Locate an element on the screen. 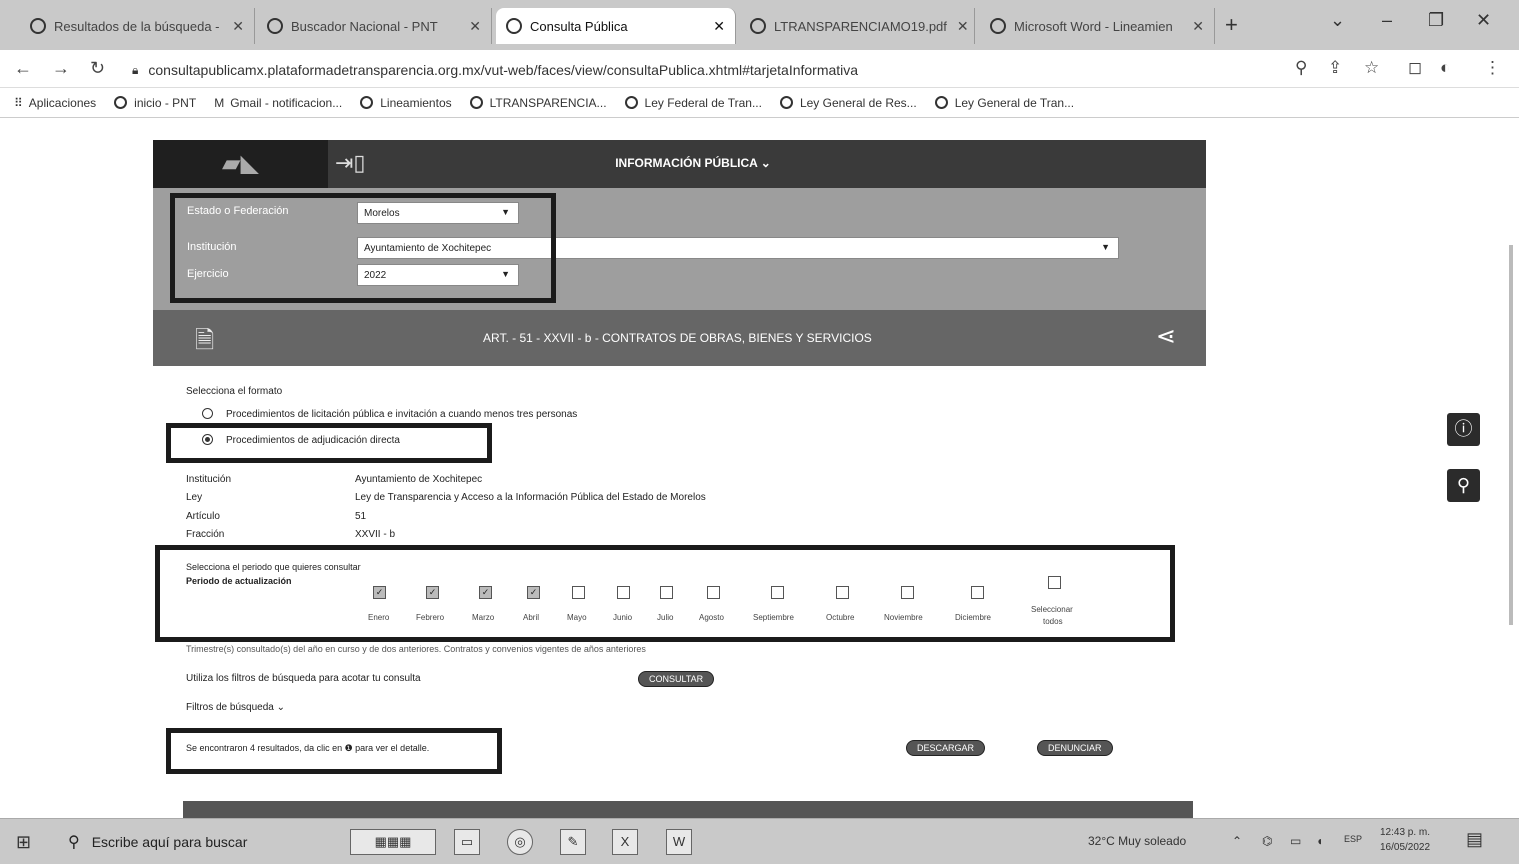 The height and width of the screenshot is (864, 1519). taskbar-search: ⚲ Escribe aquí para buscar is located at coordinates (208, 842).